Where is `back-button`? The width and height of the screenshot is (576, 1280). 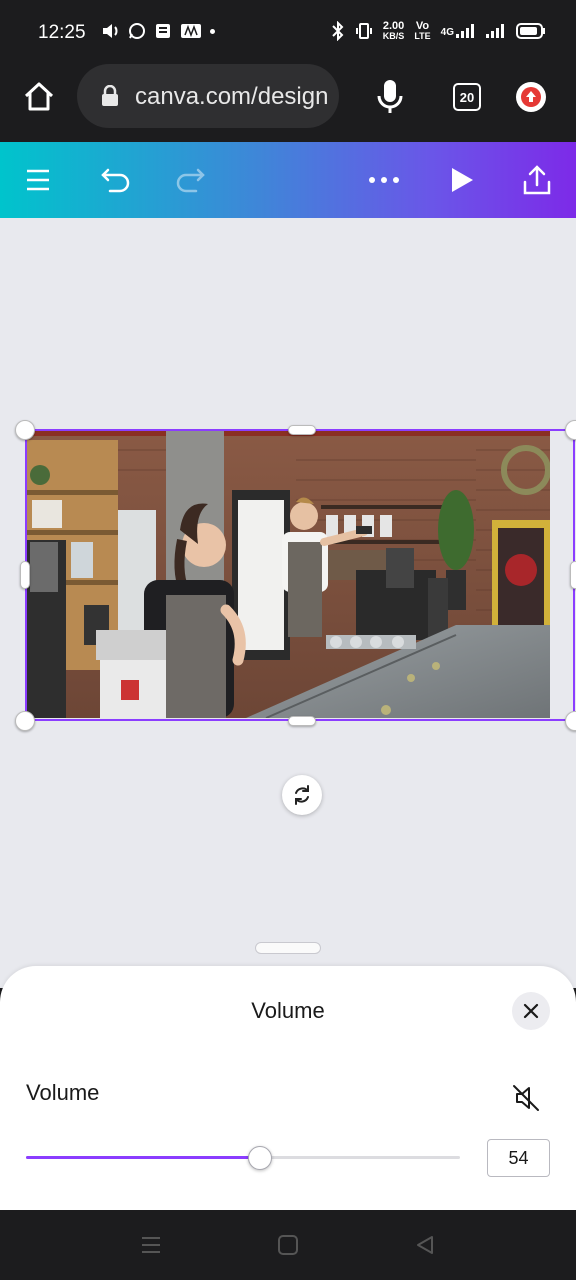
back-button is located at coordinates (425, 1245).